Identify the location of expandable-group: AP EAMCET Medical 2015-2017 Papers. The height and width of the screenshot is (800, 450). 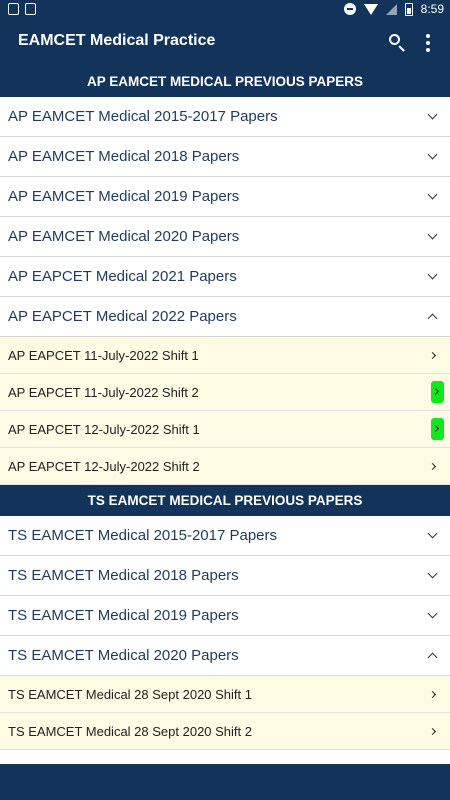
(225, 117).